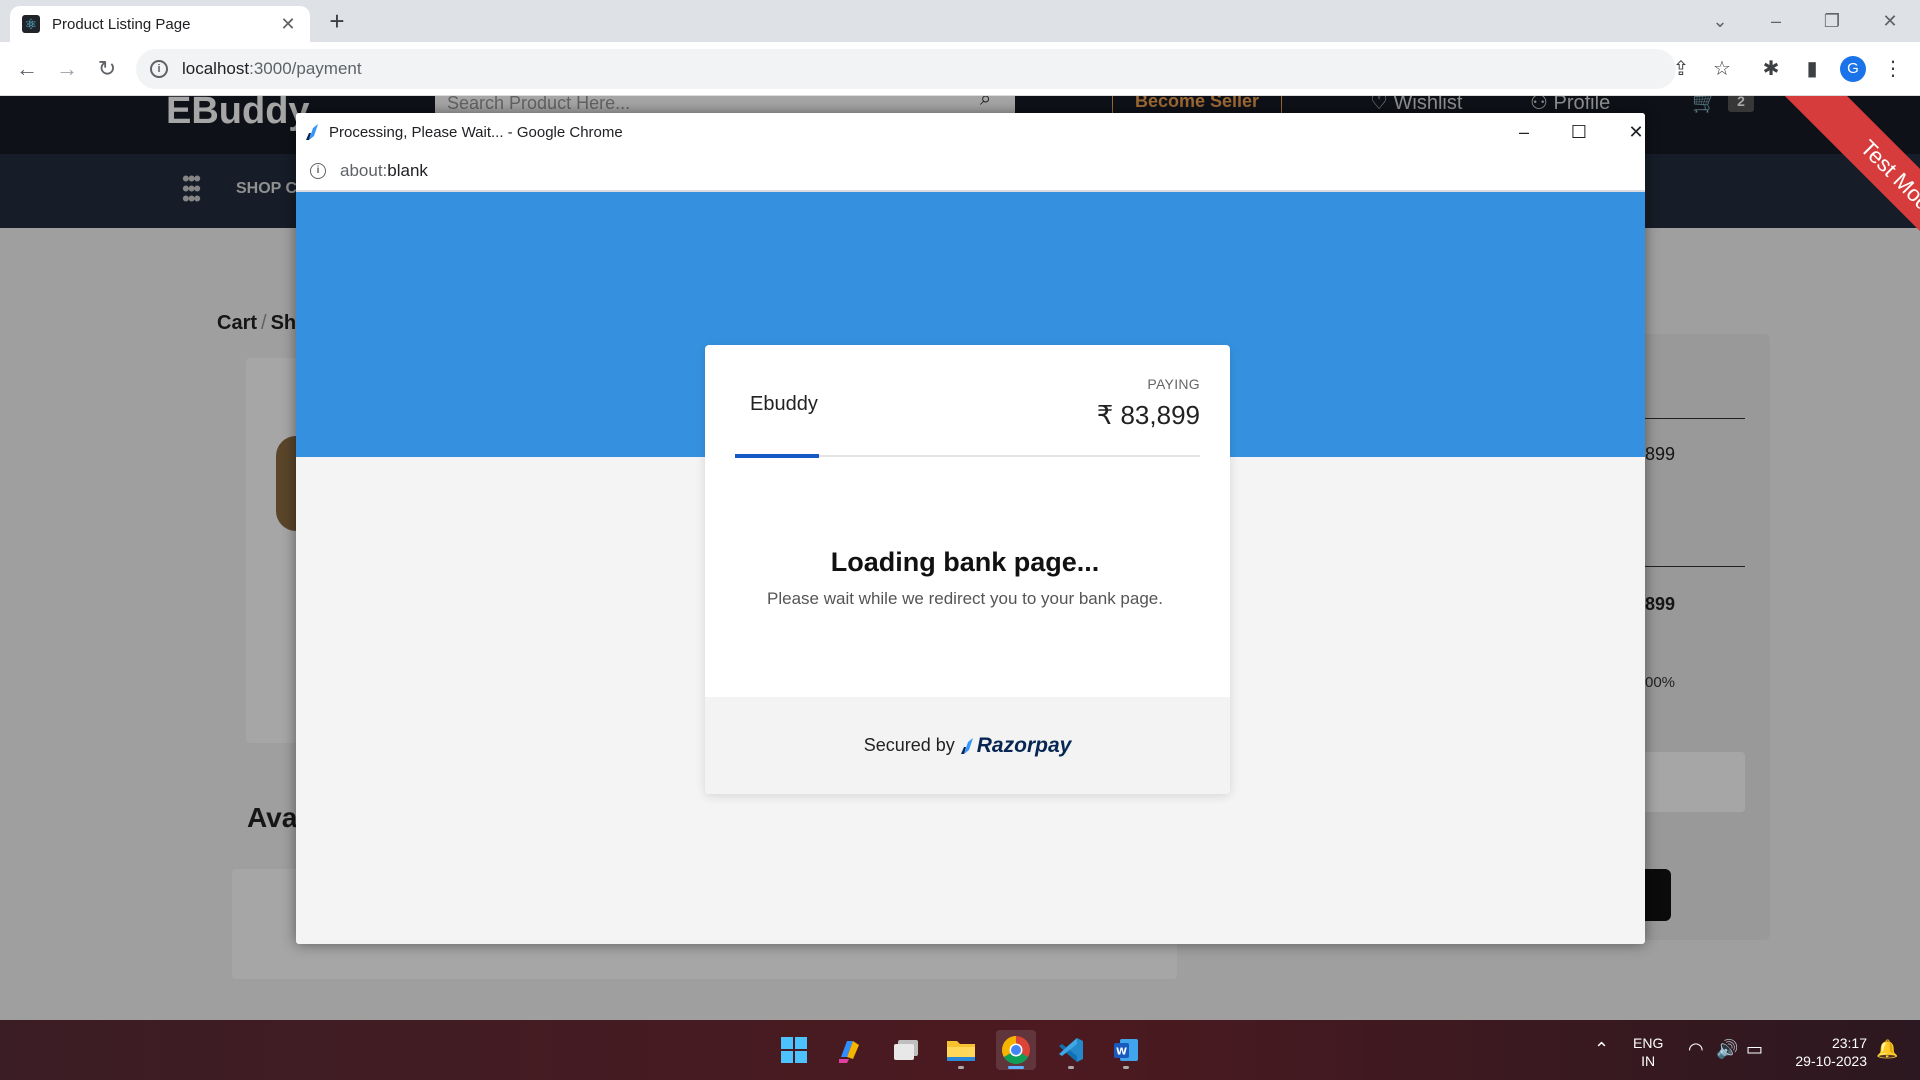 This screenshot has height=1080, width=1920. I want to click on tab-search-icon: ⌄, so click(1720, 21).